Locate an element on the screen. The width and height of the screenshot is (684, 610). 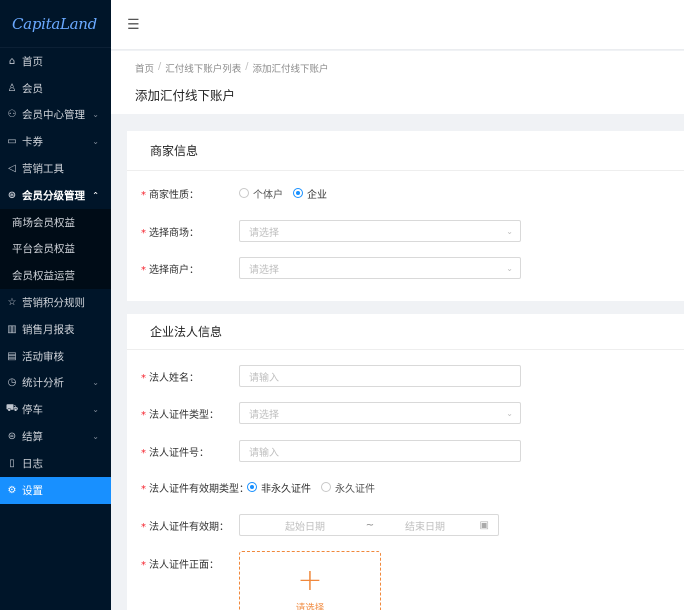
car-icon: ⛟ is located at coordinates (12, 409).